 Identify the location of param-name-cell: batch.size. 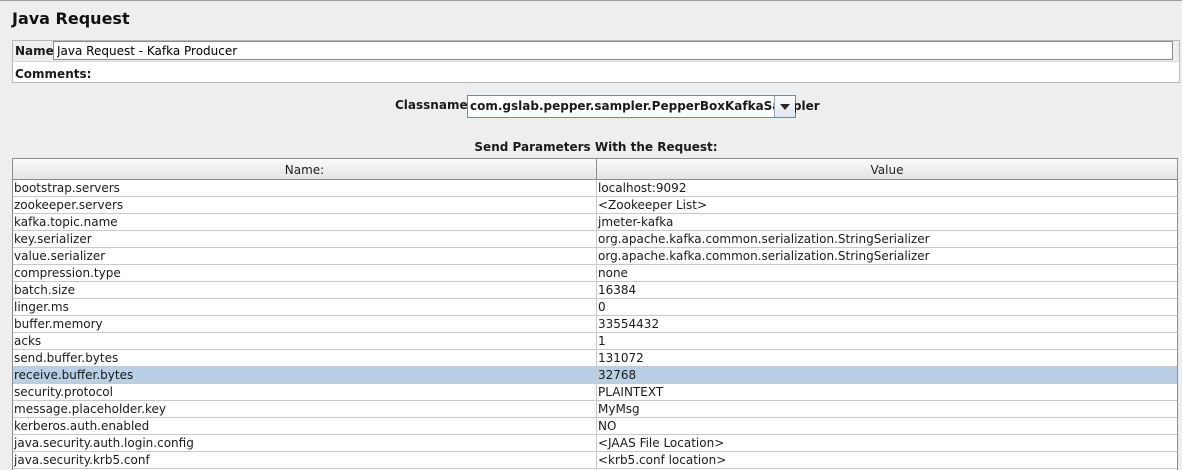
(305, 290).